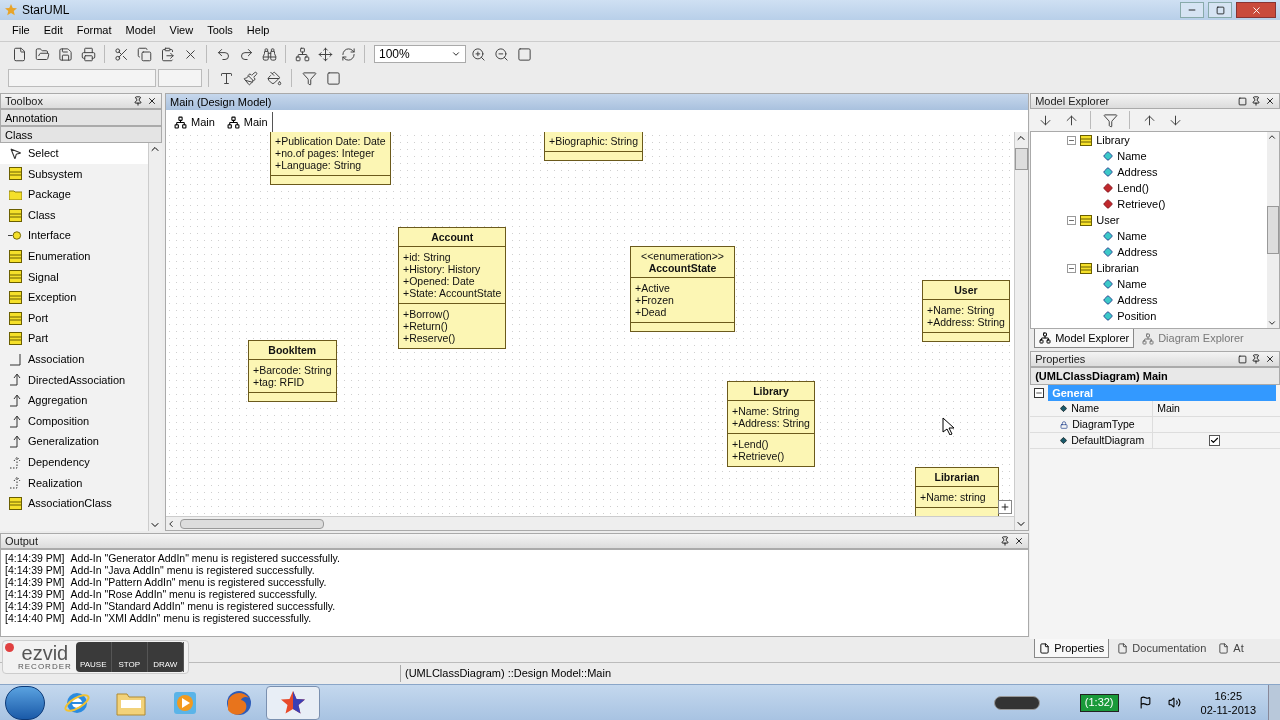  I want to click on property-name: DiagramType, so click(1103, 424).